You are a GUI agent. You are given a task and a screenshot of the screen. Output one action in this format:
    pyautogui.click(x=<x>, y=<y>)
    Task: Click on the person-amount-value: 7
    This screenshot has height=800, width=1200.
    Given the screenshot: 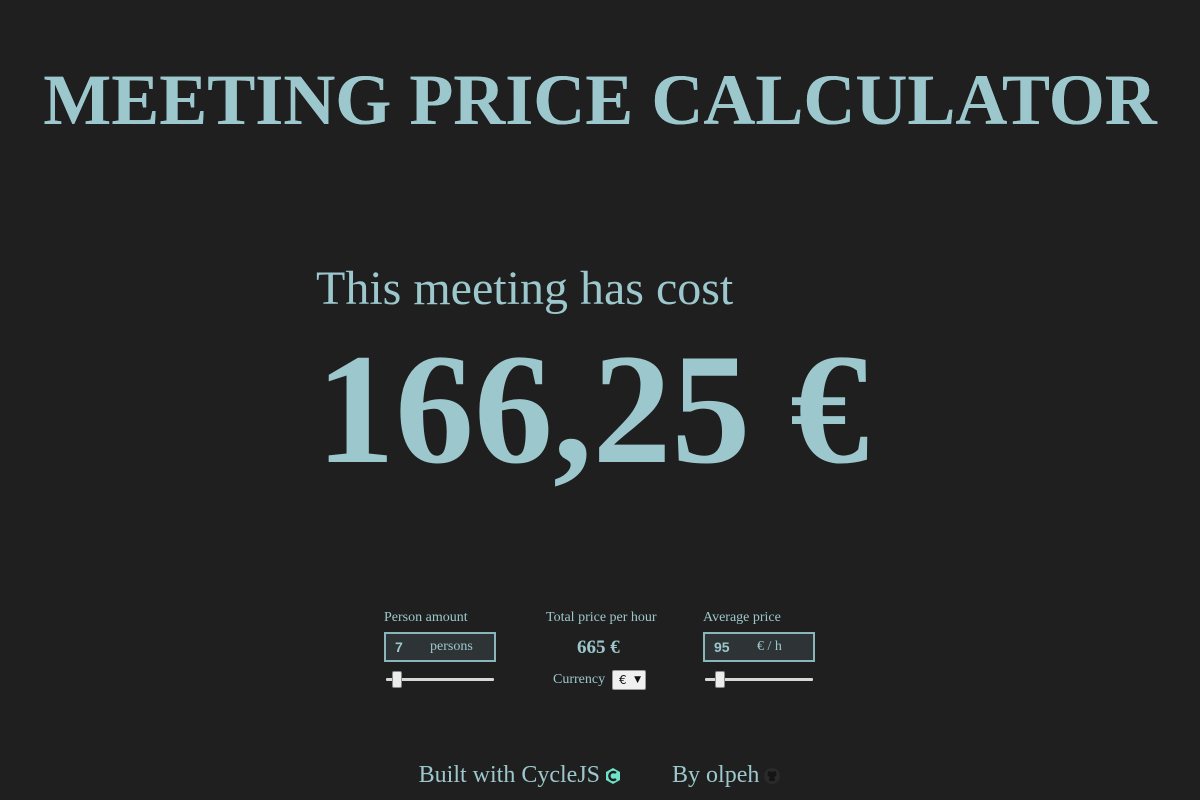 What is the action you would take?
    pyautogui.click(x=399, y=647)
    